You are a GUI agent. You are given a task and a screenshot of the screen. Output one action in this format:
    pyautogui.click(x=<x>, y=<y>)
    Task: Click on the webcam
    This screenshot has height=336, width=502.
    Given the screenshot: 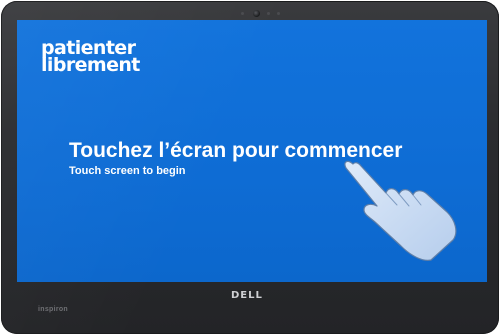 What is the action you would take?
    pyautogui.click(x=256, y=13)
    